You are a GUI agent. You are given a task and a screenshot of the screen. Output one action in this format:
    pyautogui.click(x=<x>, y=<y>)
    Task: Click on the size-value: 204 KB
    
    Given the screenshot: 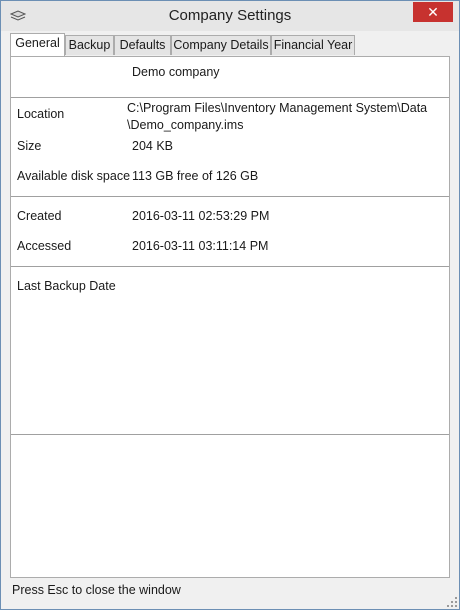 What is the action you would take?
    pyautogui.click(x=153, y=146)
    